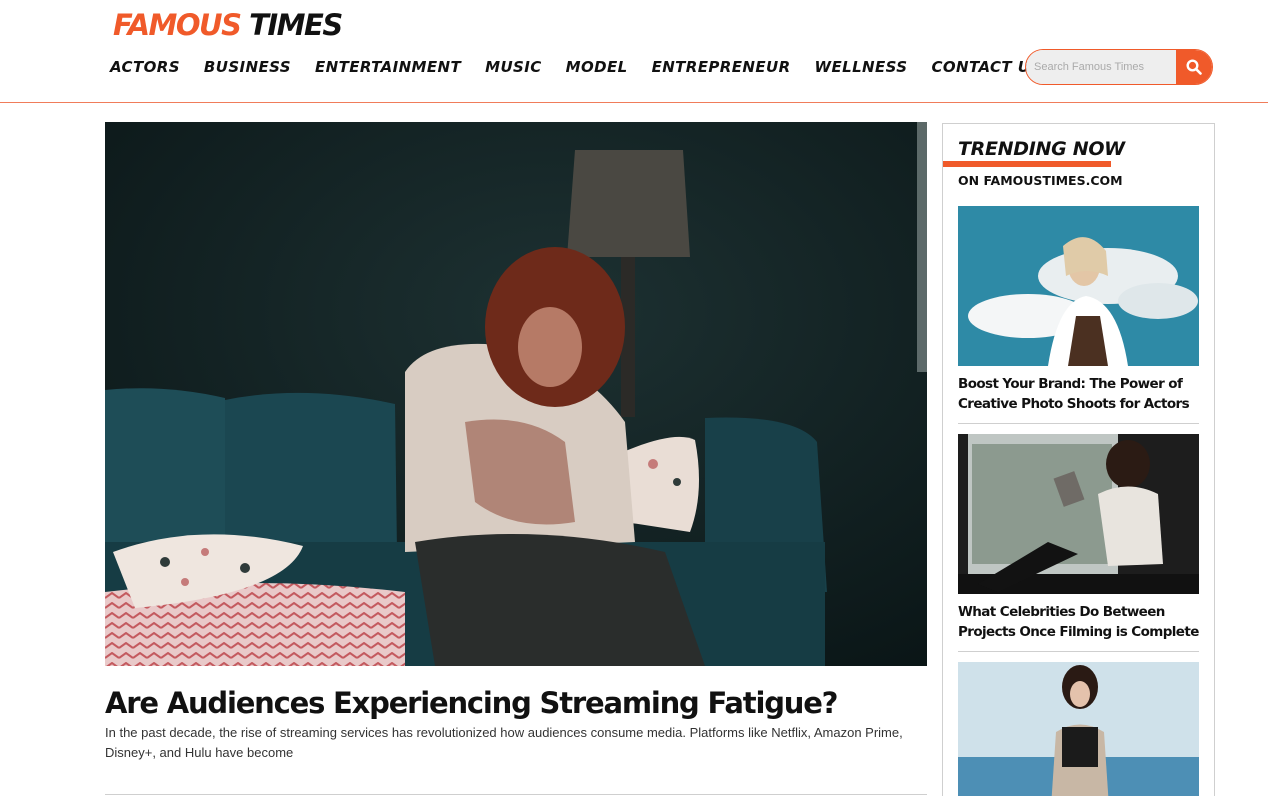 The image size is (1268, 796). What do you see at coordinates (513, 67) in the screenshot?
I see `nav-music: MUSIC` at bounding box center [513, 67].